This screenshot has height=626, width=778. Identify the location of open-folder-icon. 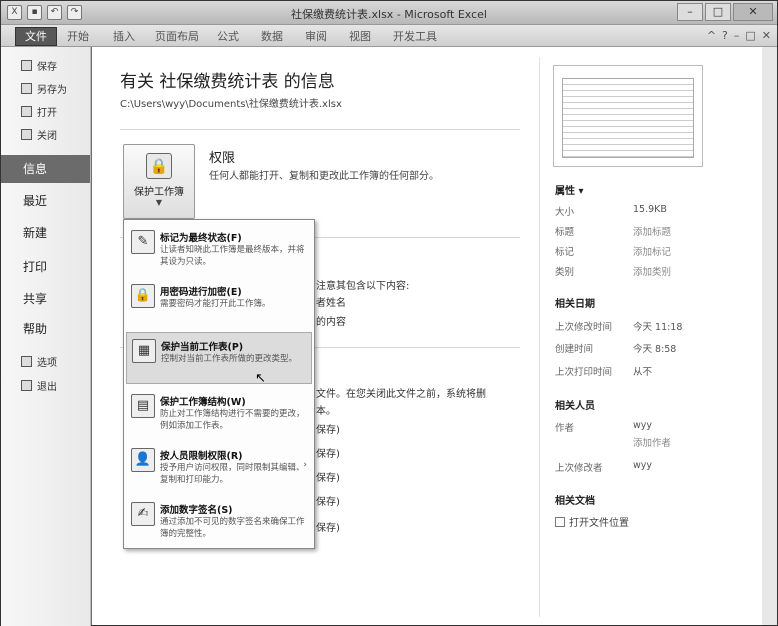
(26, 111).